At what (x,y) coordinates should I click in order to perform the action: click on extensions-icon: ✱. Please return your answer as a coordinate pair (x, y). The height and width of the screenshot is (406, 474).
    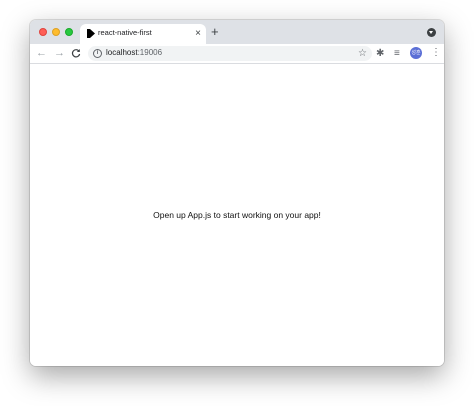
    Looking at the image, I should click on (380, 53).